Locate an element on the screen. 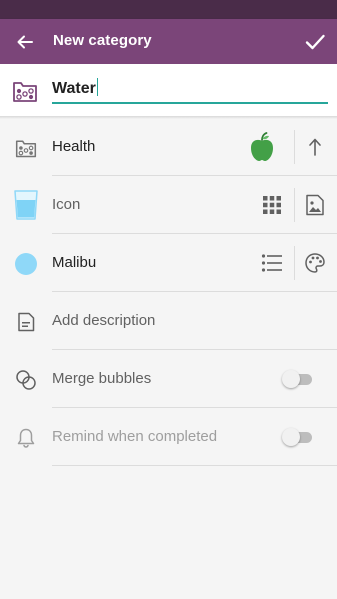  merge-bubbles-label: Merge bubbles is located at coordinates (102, 378).